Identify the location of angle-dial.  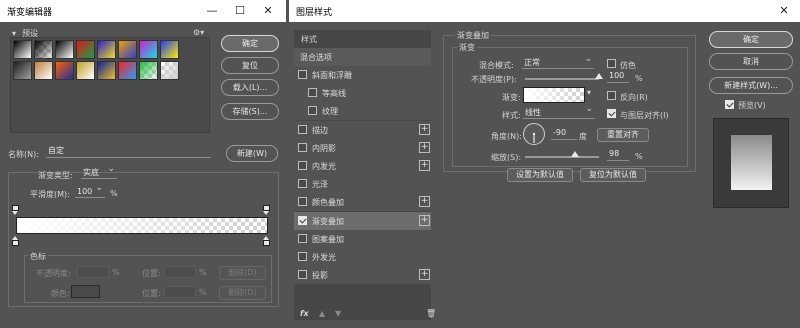
(534, 134).